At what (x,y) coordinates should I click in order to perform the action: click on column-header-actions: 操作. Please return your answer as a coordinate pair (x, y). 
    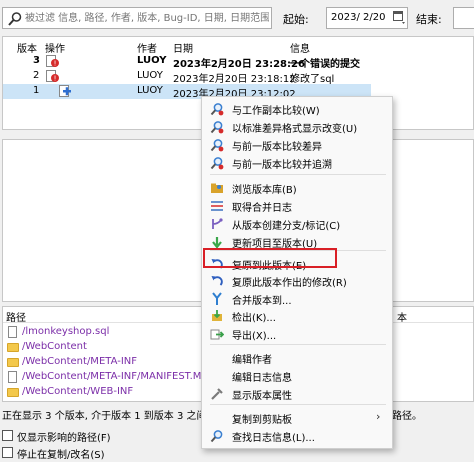
    Looking at the image, I should click on (55, 47).